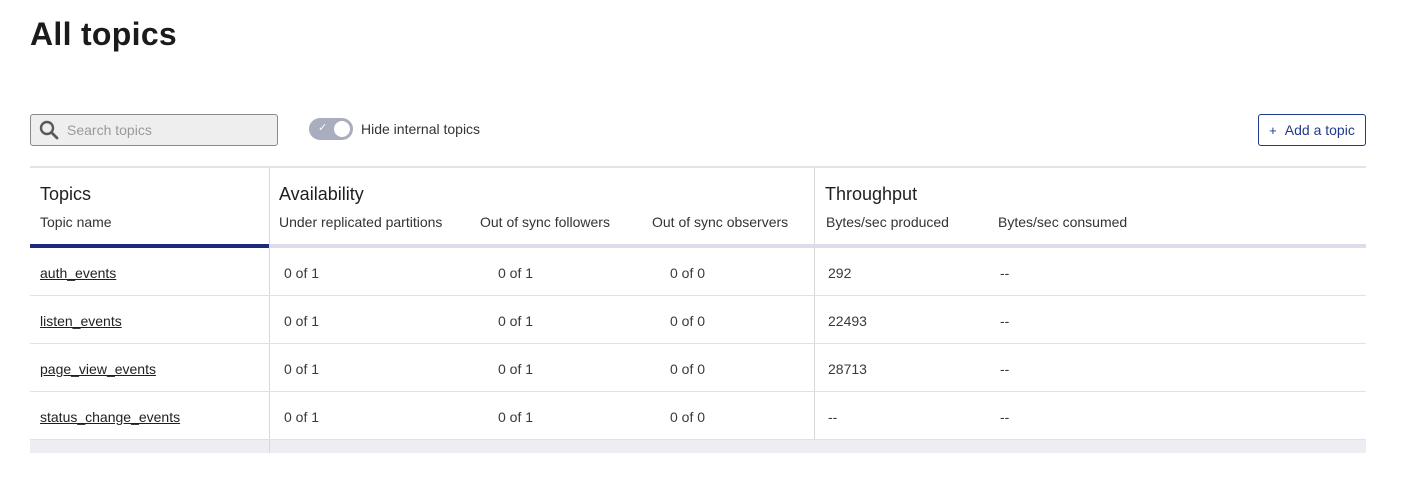 This screenshot has width=1401, height=488. I want to click on group-topics: Topics, so click(66, 194).